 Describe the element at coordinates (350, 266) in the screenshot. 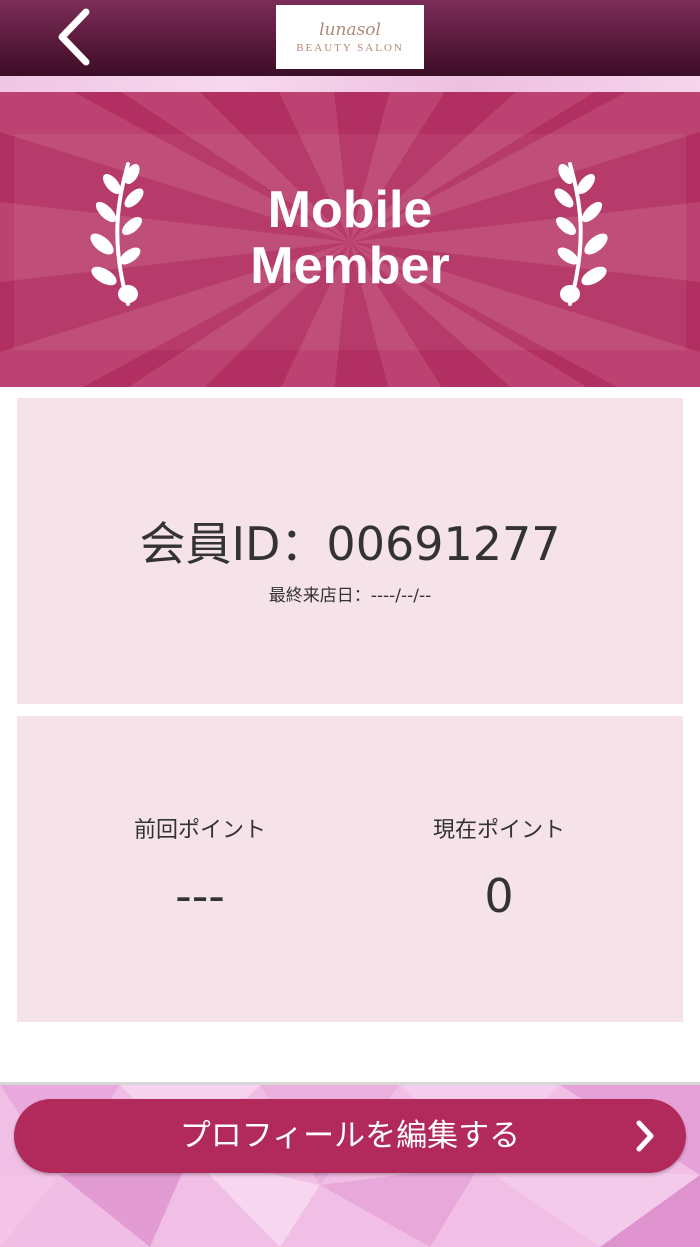

I see `banner-title-line2: Member` at that location.